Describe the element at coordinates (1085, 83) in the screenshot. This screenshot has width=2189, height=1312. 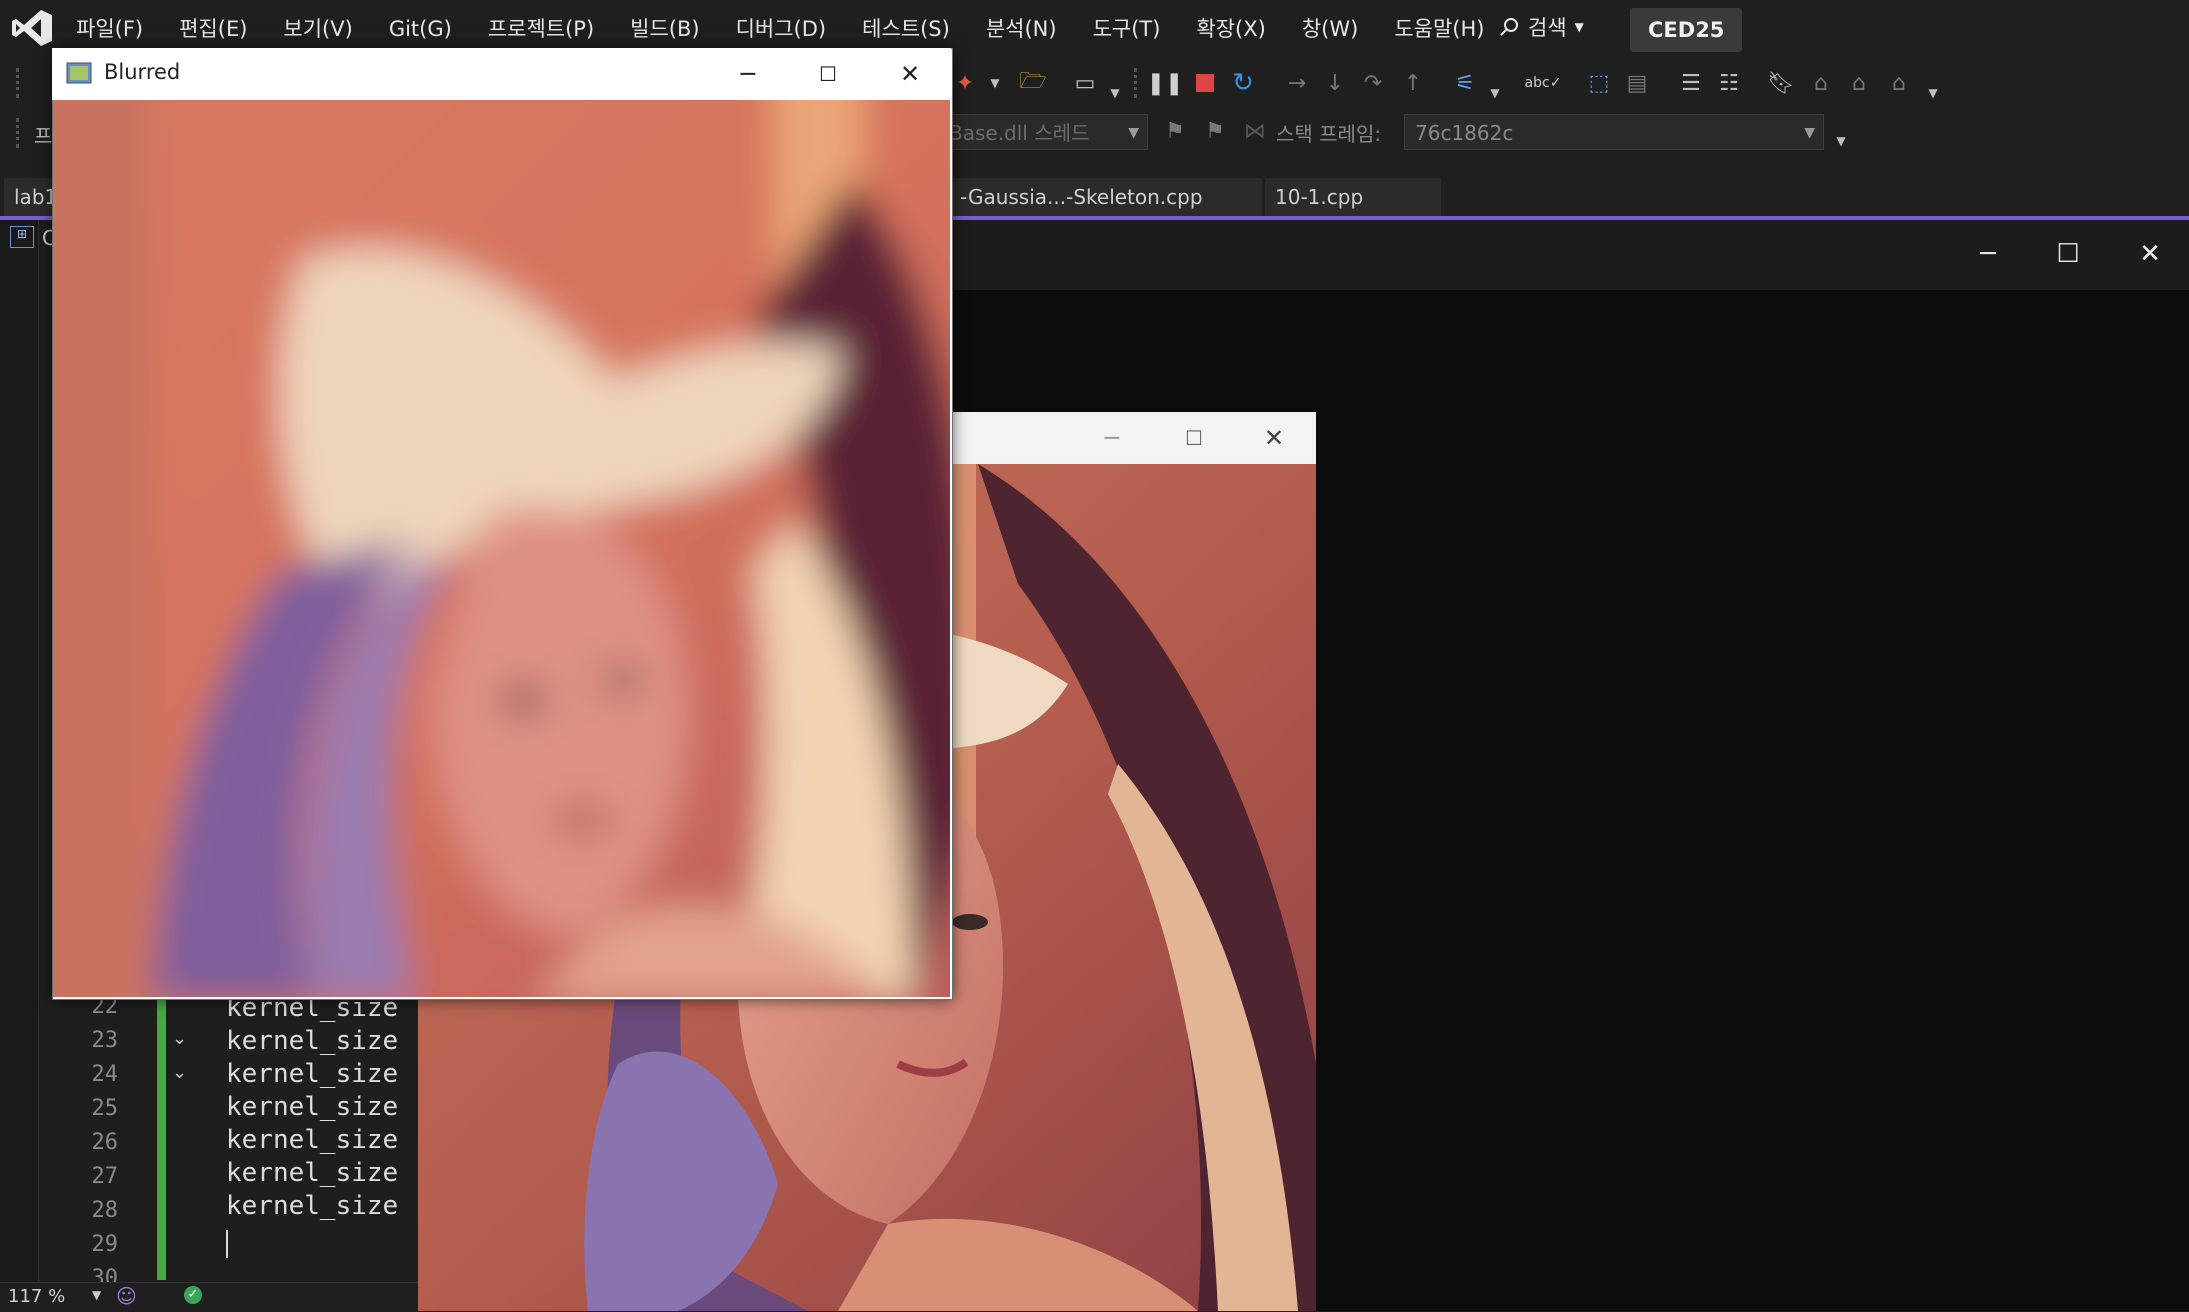
I see `save-icon: ▭` at that location.